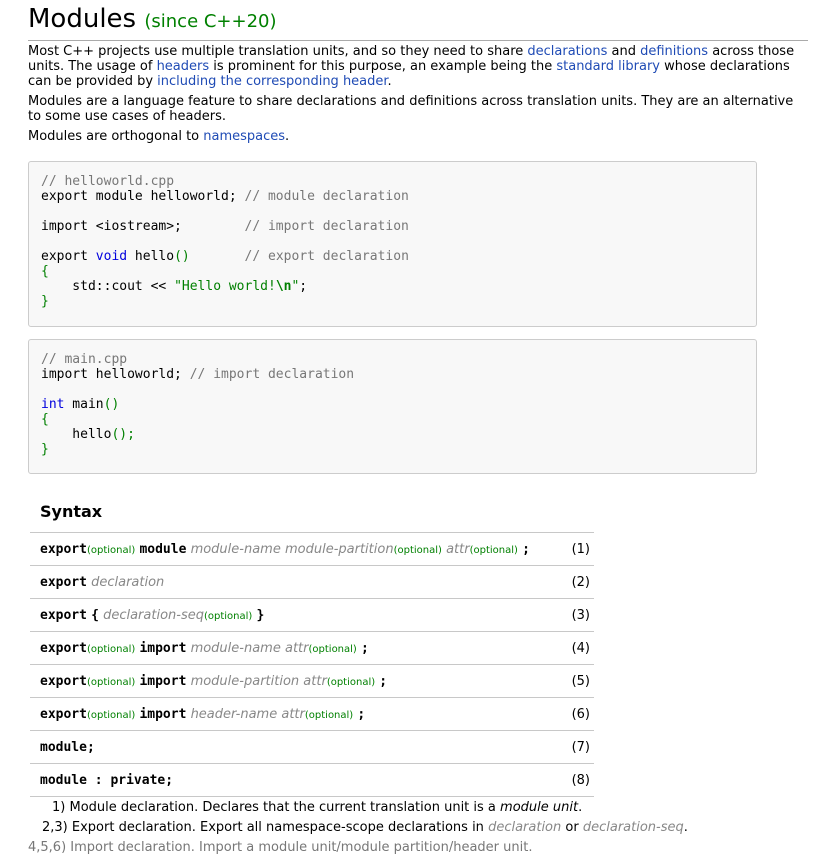 This screenshot has width=840, height=860. I want to click on var-declaration-seq: declaration-seq, so click(153, 615).